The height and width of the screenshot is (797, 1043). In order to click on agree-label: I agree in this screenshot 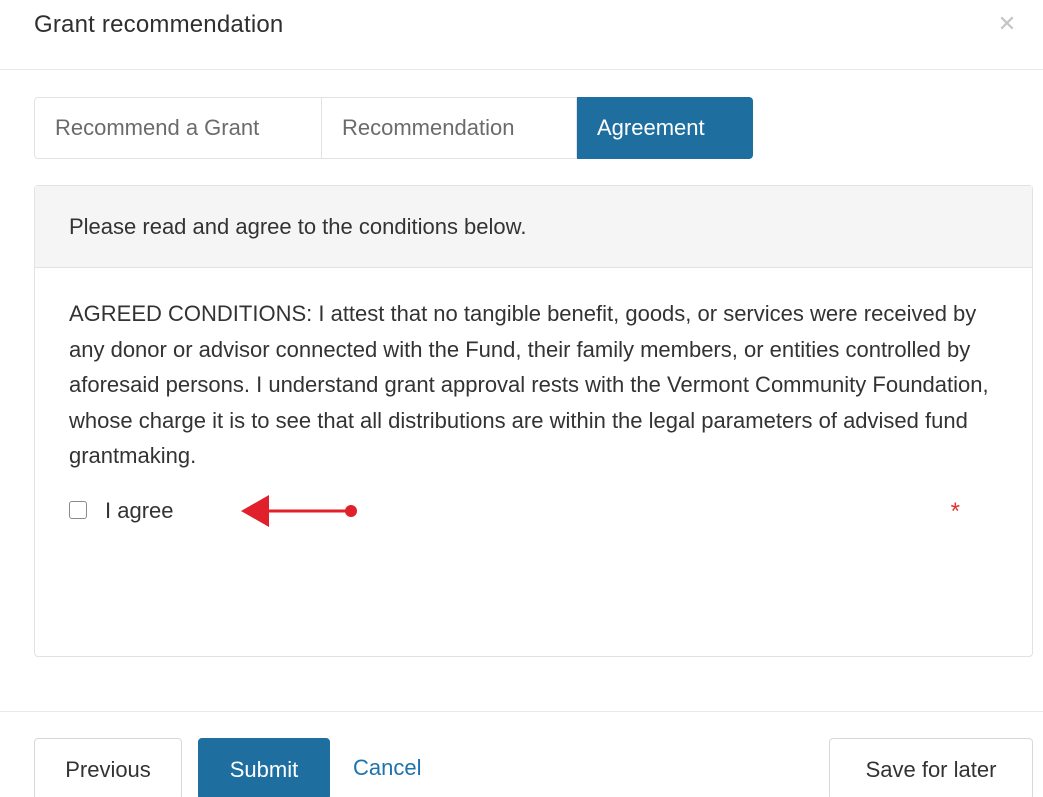, I will do `click(139, 511)`.